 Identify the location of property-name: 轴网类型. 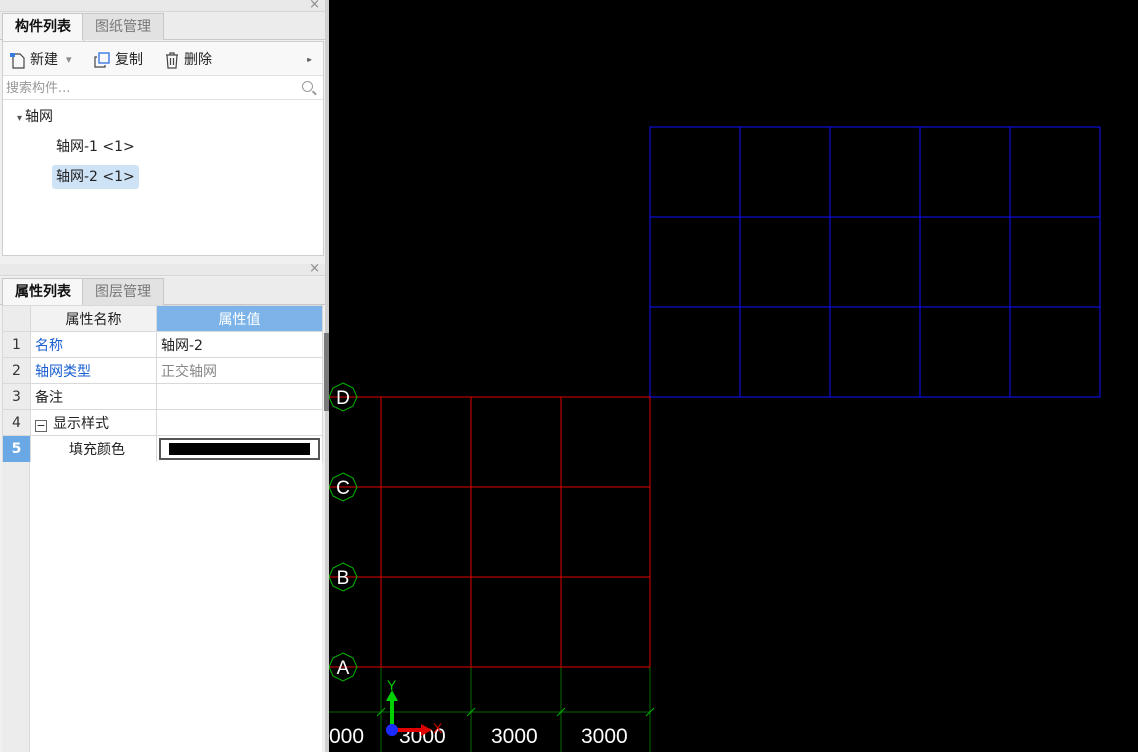
(93, 370).